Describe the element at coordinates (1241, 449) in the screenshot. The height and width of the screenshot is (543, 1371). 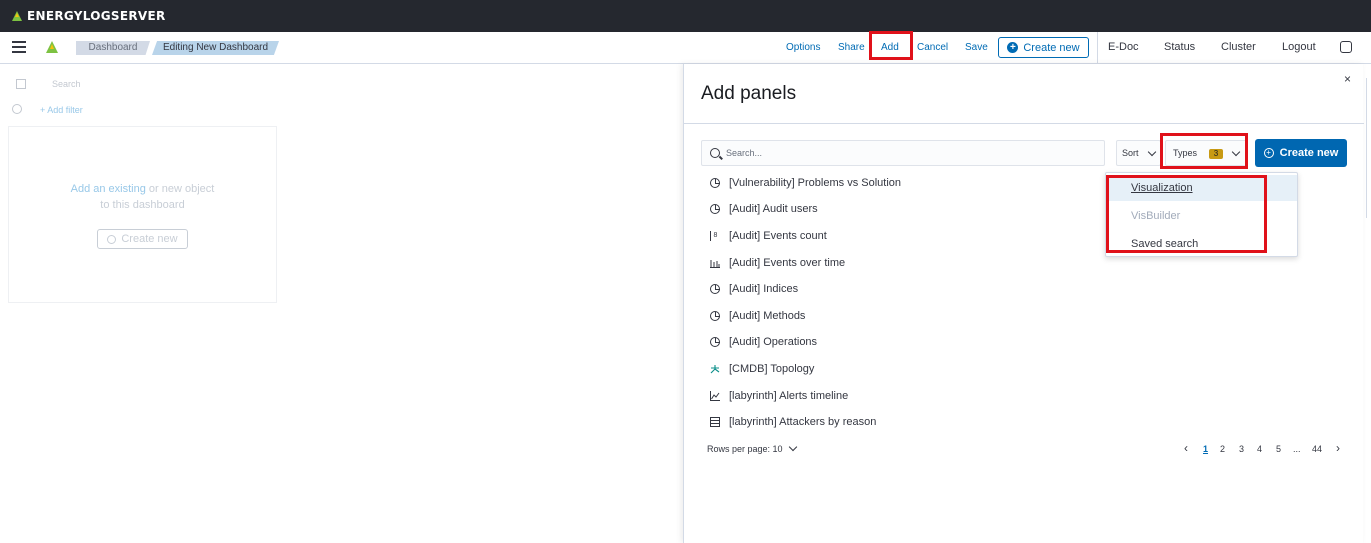
I see `page-3: 3` at that location.